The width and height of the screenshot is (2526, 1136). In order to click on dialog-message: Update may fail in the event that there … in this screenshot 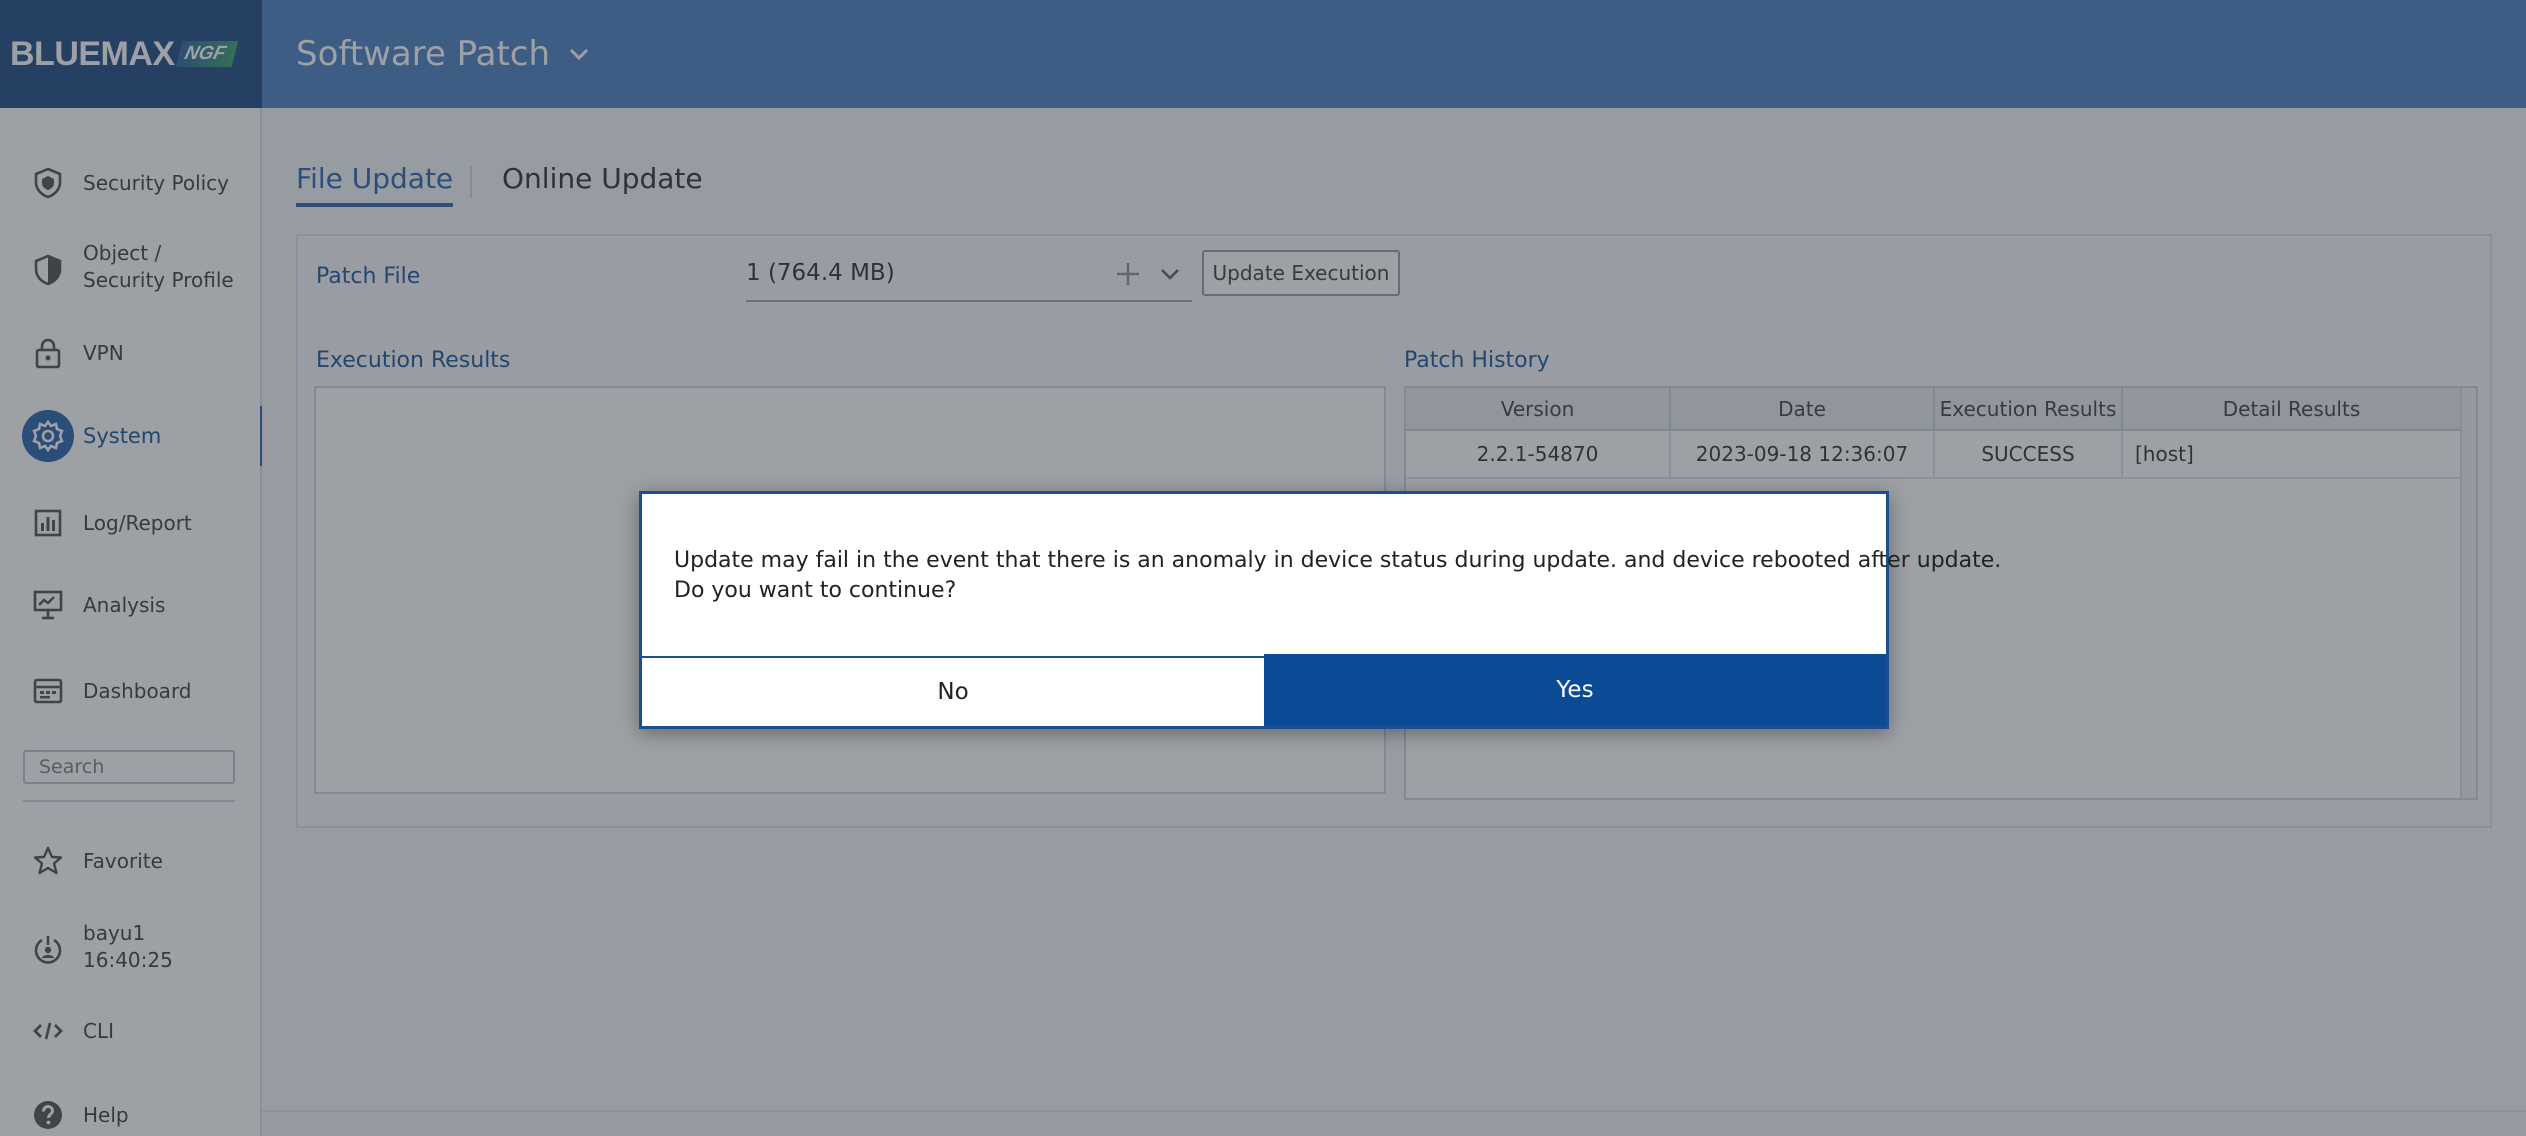, I will do `click(1338, 576)`.